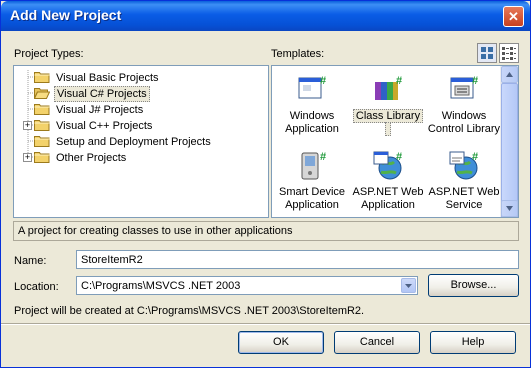 Image resolution: width=531 pixels, height=368 pixels. I want to click on tree-item: Setup and Deployment Projects, so click(144, 142).